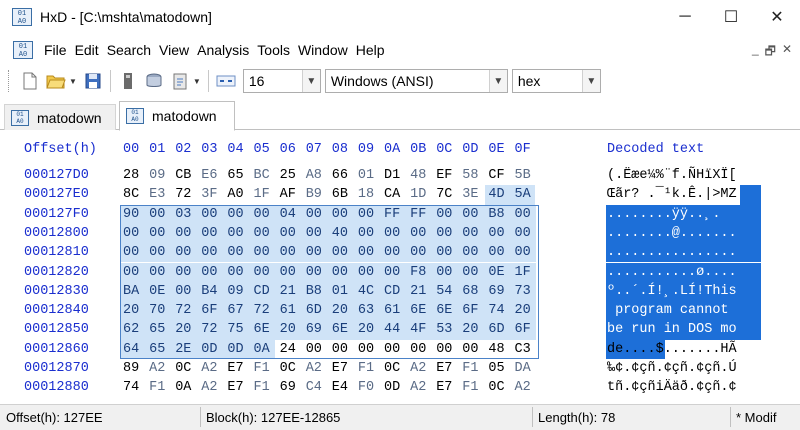  Describe the element at coordinates (685, 17) in the screenshot. I see `minimize-button: ─` at that location.